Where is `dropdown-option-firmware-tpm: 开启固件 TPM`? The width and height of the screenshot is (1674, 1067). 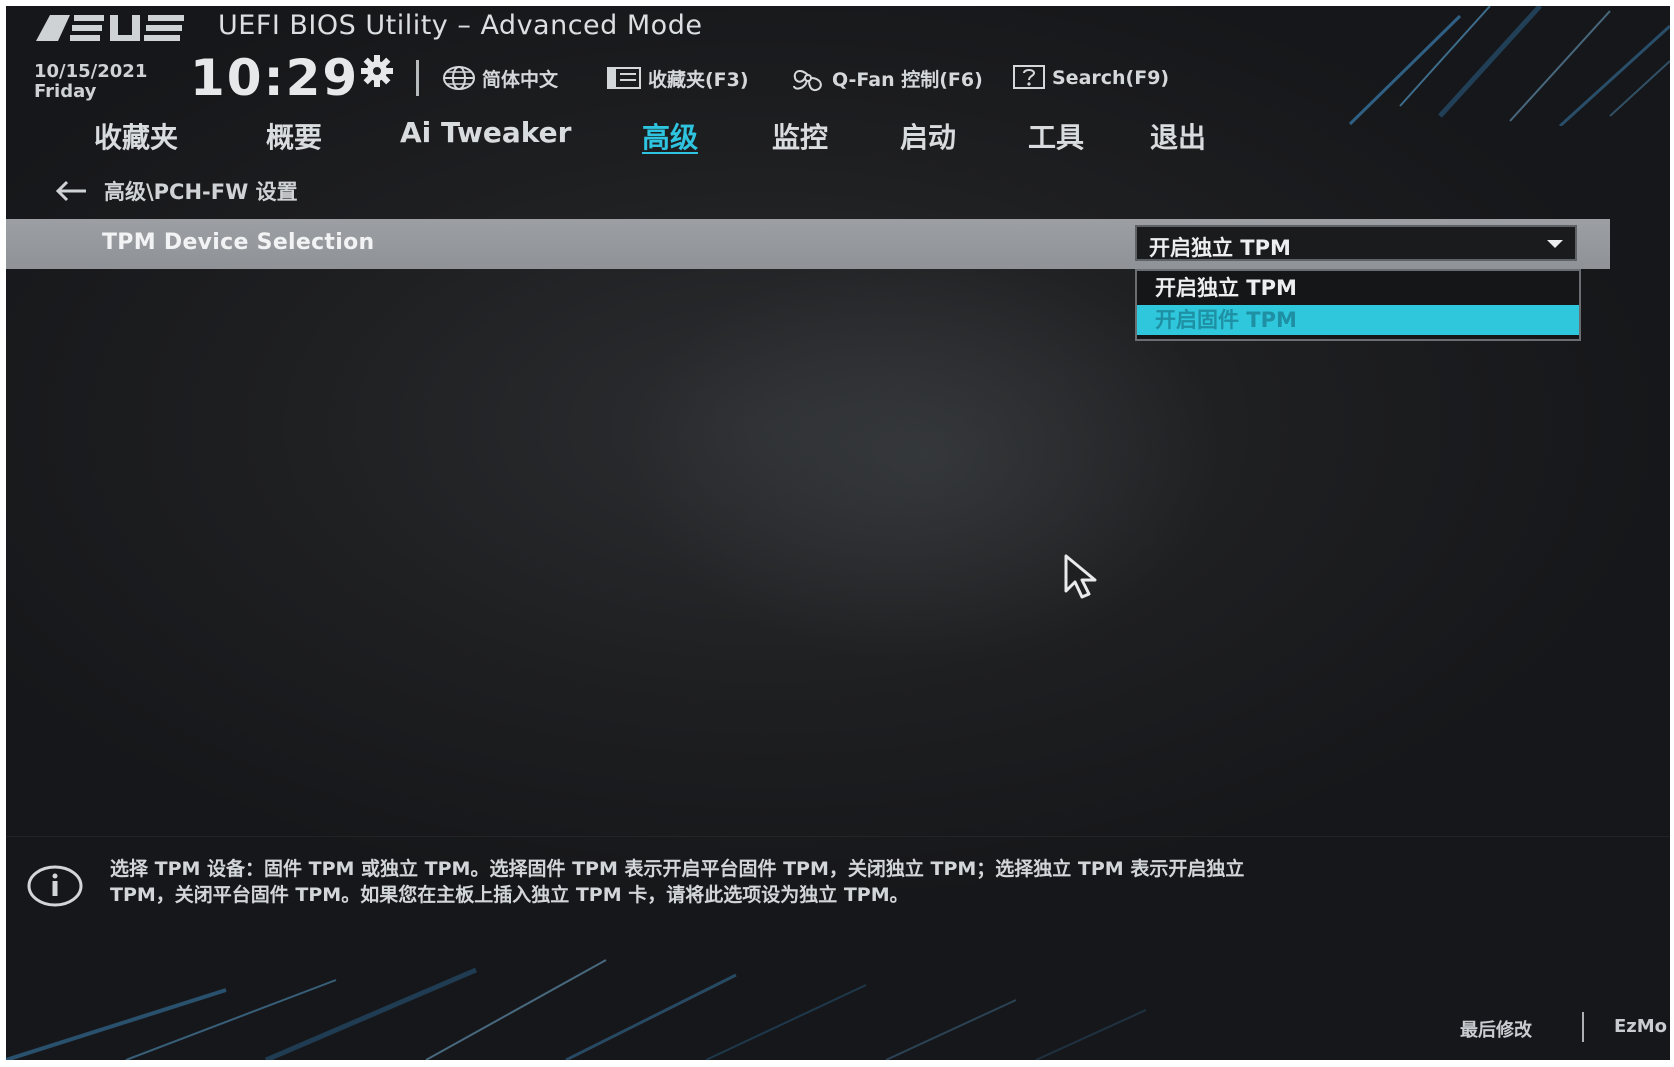 dropdown-option-firmware-tpm: 开启固件 TPM is located at coordinates (1358, 320).